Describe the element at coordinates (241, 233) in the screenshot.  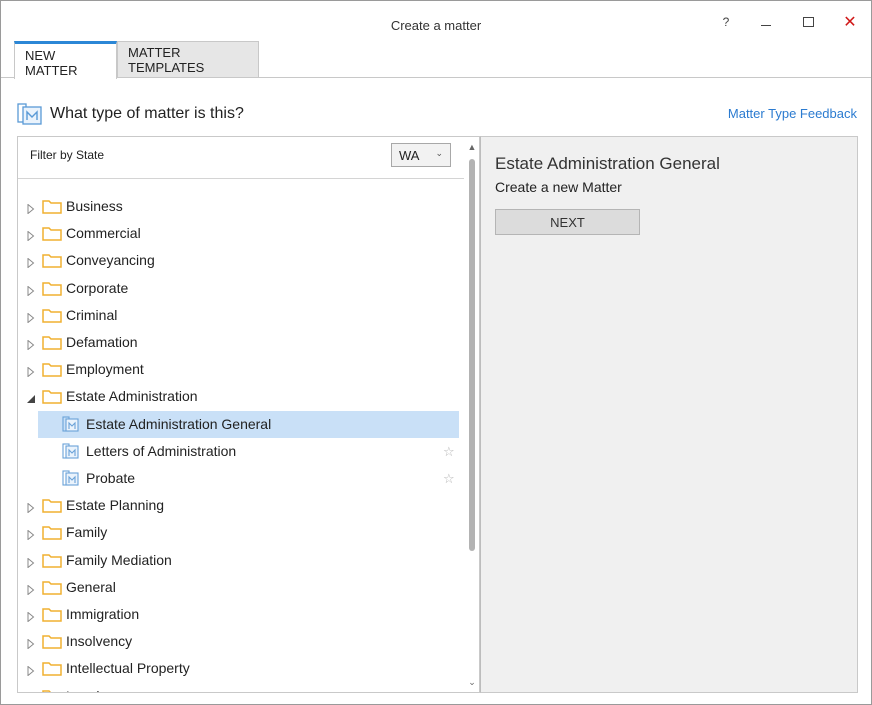
I see `tree-item: Commercial` at that location.